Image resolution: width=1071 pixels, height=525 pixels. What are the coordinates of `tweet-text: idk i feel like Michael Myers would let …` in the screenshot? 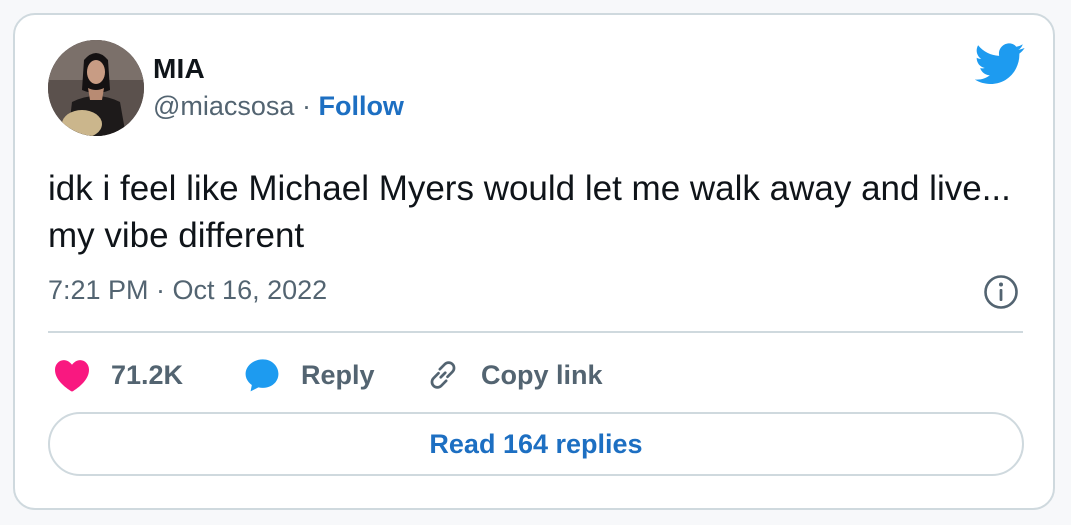 It's located at (529, 212).